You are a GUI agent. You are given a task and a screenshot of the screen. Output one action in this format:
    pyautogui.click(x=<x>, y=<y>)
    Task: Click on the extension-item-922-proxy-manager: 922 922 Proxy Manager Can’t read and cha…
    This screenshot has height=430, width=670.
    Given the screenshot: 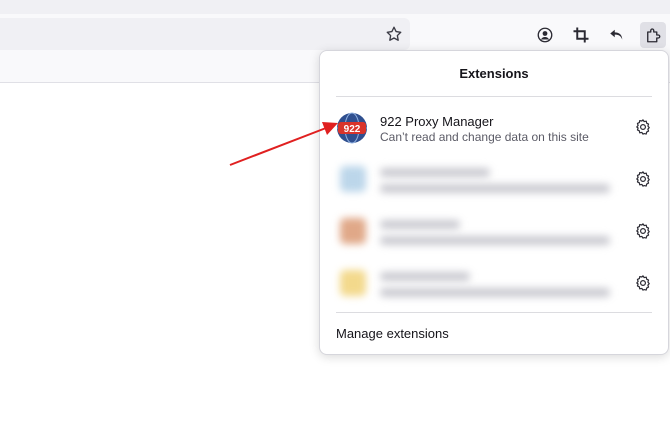 What is the action you would take?
    pyautogui.click(x=494, y=127)
    